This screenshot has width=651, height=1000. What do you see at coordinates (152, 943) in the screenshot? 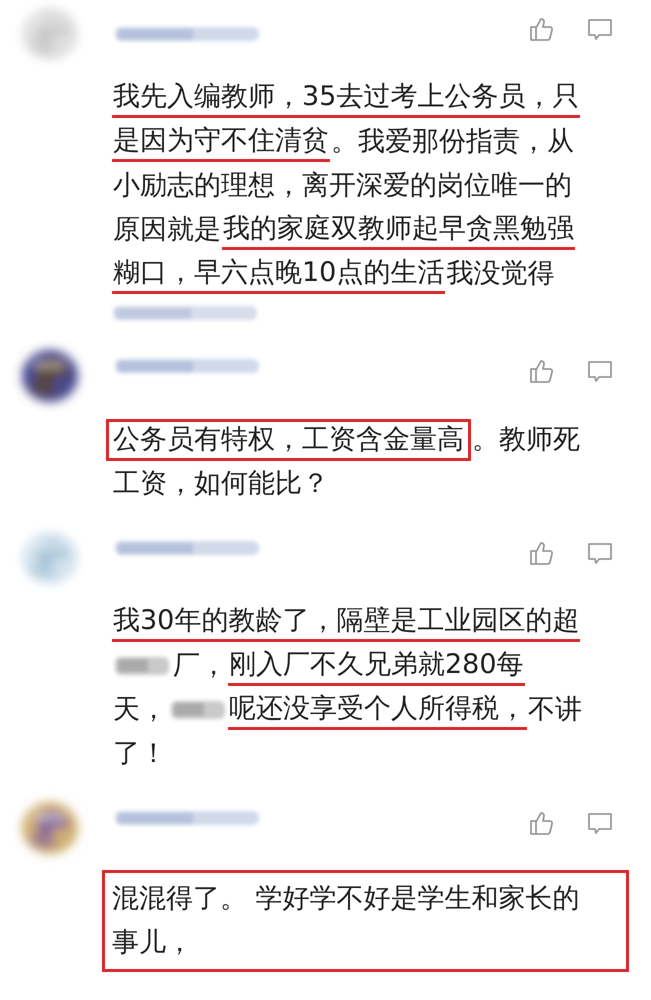
I see `comment-text: 事儿，` at bounding box center [152, 943].